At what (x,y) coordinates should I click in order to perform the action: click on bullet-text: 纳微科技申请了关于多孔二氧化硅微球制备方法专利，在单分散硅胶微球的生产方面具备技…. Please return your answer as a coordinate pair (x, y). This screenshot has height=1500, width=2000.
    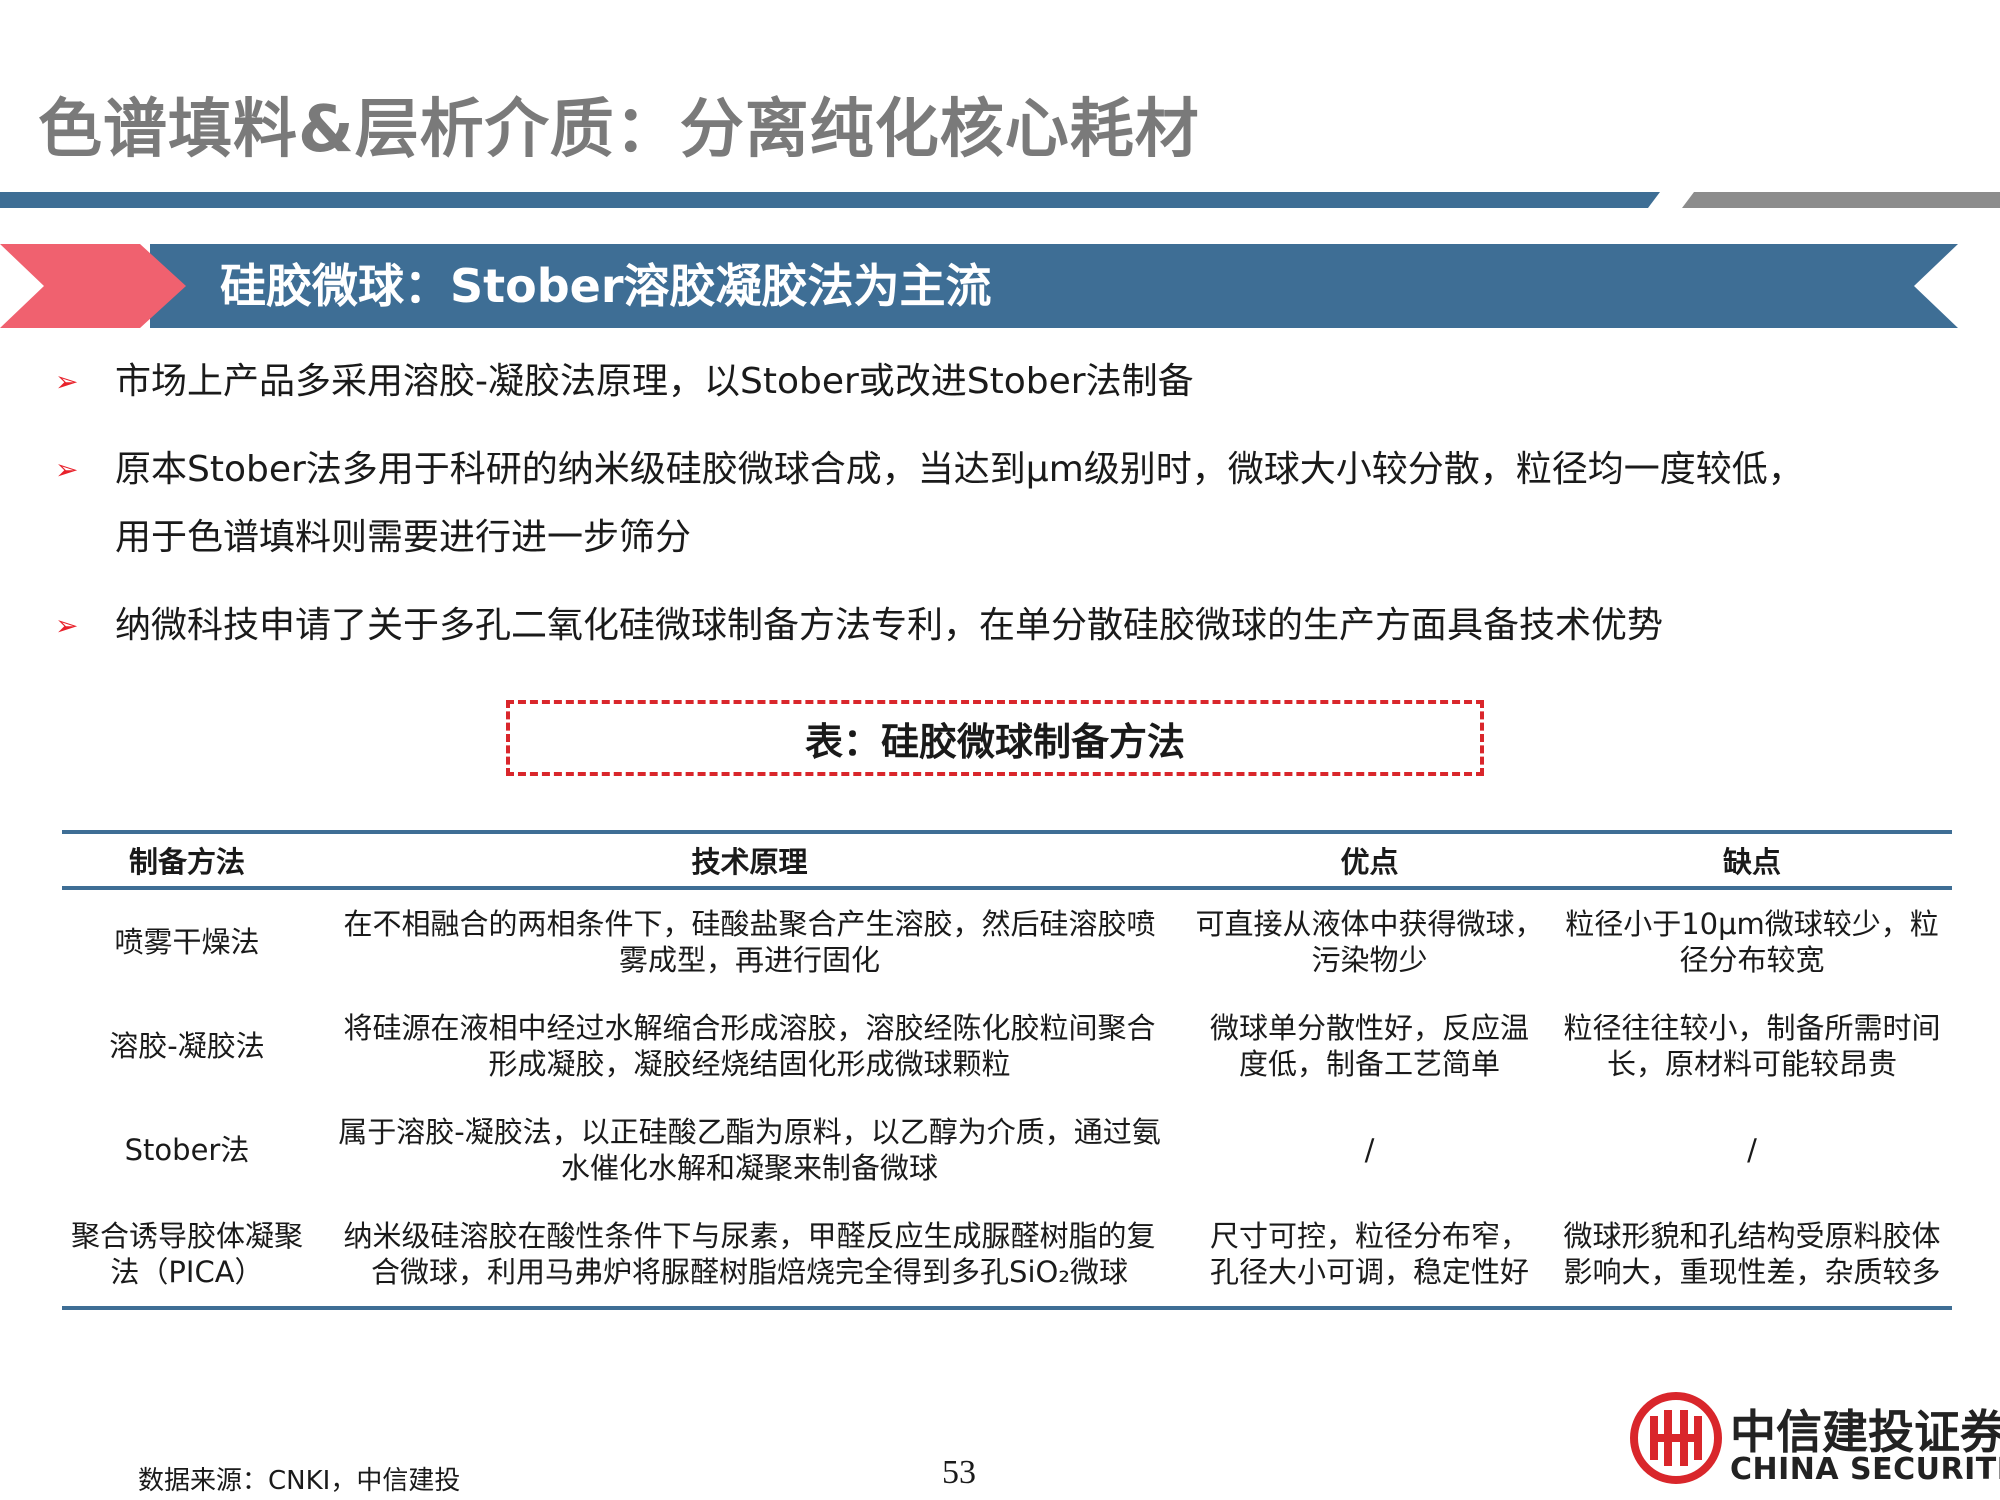
    Looking at the image, I should click on (889, 625).